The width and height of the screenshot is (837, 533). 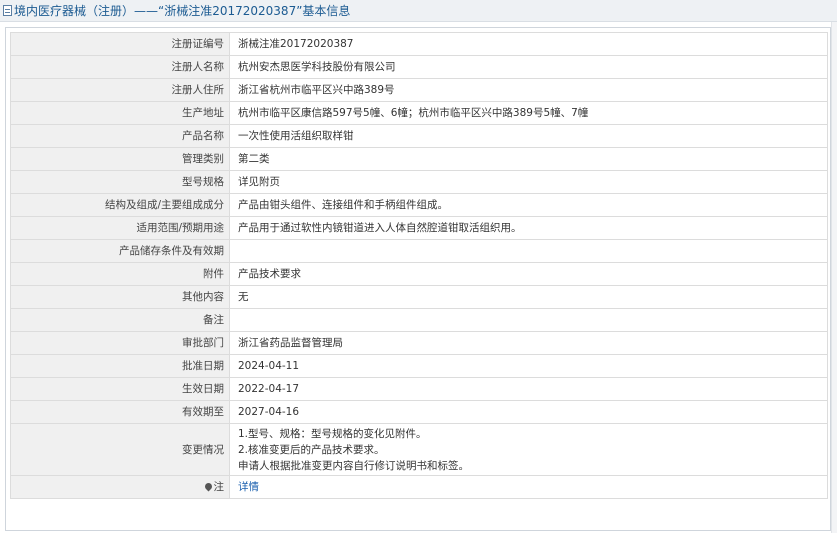 What do you see at coordinates (528, 136) in the screenshot?
I see `row-value: 一次性使用活组织取样钳` at bounding box center [528, 136].